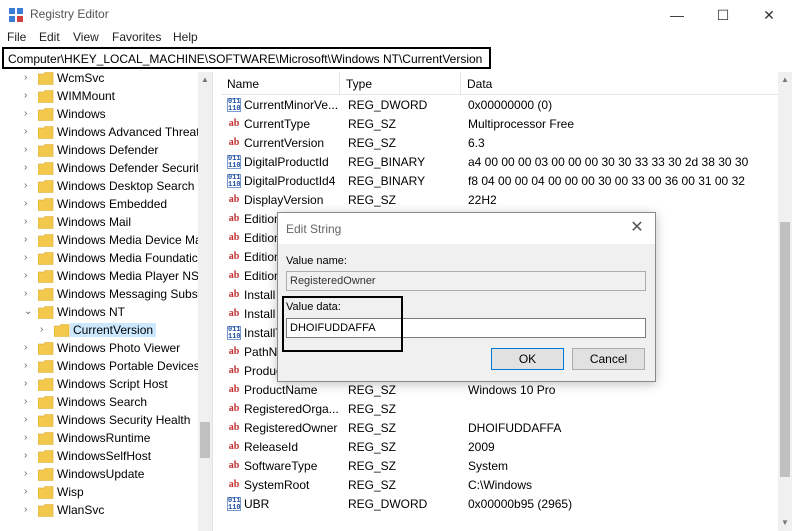  What do you see at coordinates (99, 511) in the screenshot?
I see `tree-item: › WlanSvc` at bounding box center [99, 511].